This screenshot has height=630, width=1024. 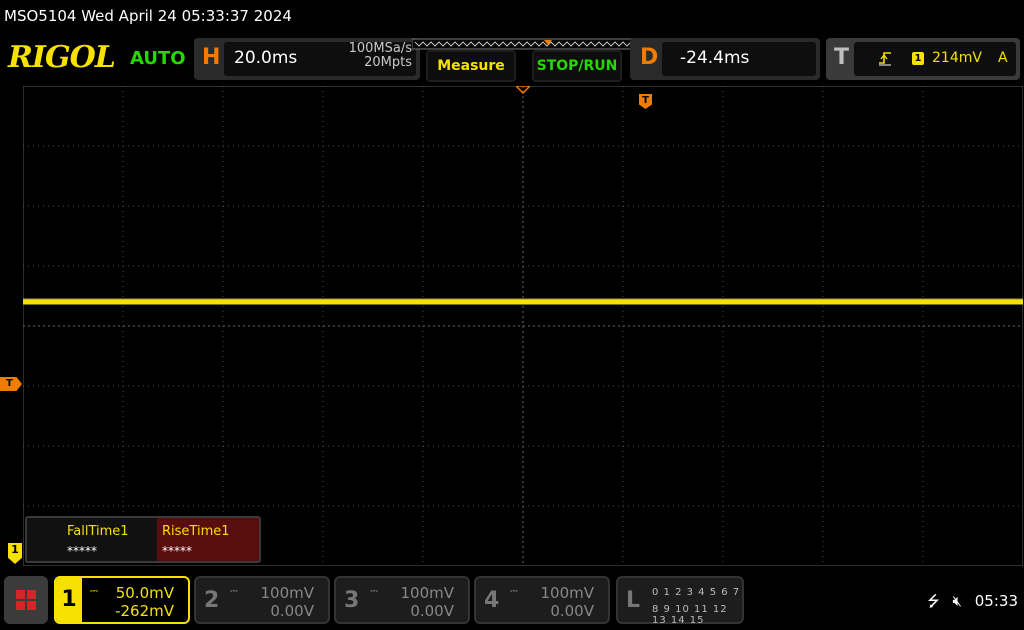 What do you see at coordinates (26, 600) in the screenshot?
I see `home-menu-button` at bounding box center [26, 600].